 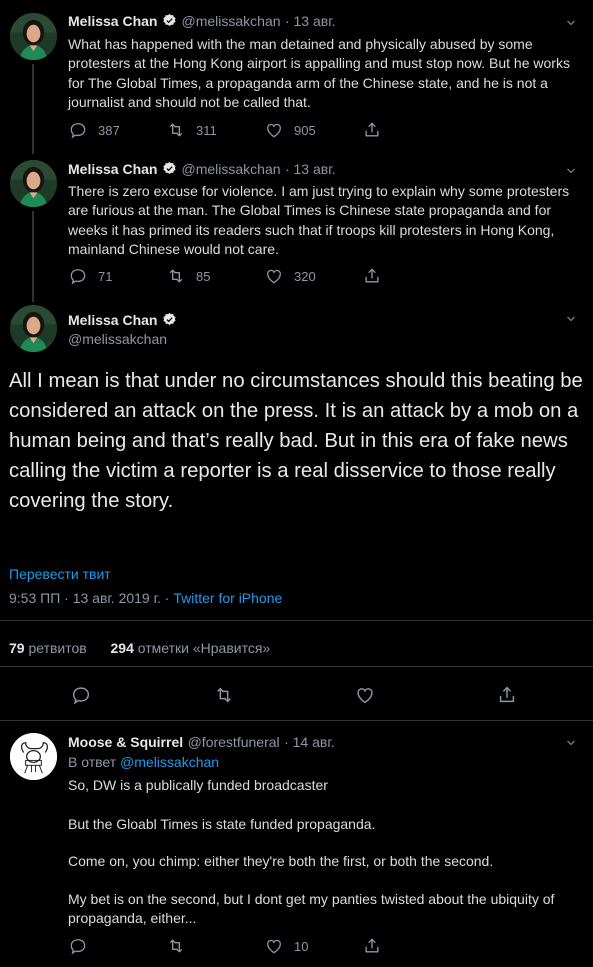 What do you see at coordinates (305, 130) in the screenshot?
I see `like-count: 905` at bounding box center [305, 130].